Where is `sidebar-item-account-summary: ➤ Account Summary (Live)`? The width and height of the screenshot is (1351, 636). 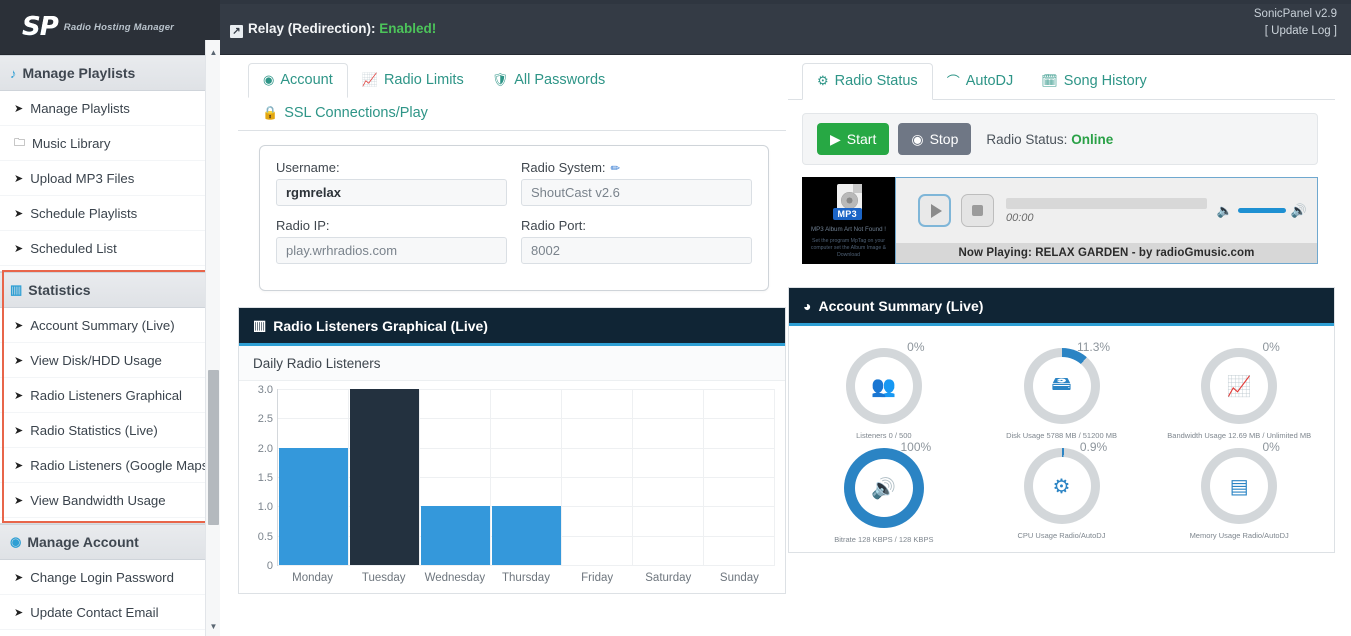 sidebar-item-account-summary: ➤ Account Summary (Live) is located at coordinates (109, 325).